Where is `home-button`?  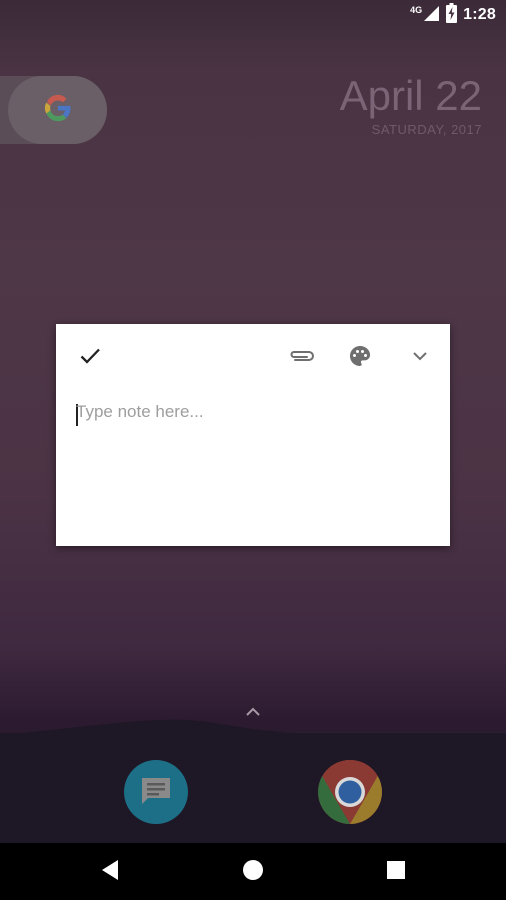 home-button is located at coordinates (253, 872).